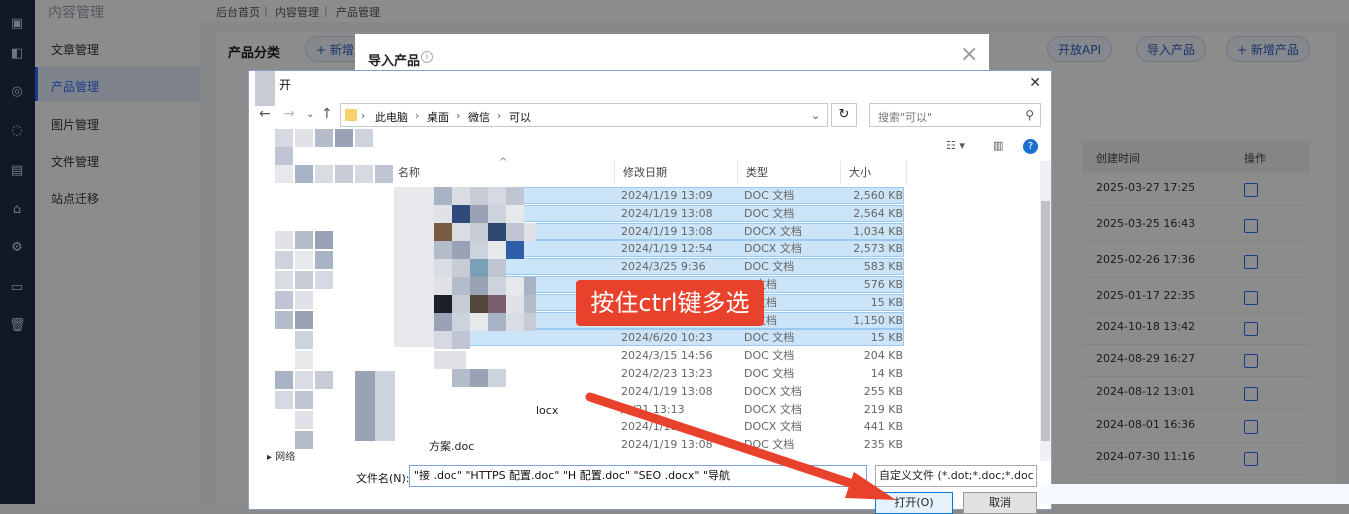  Describe the element at coordinates (1193, 494) in the screenshot. I see `bottom-panel-corner` at that location.